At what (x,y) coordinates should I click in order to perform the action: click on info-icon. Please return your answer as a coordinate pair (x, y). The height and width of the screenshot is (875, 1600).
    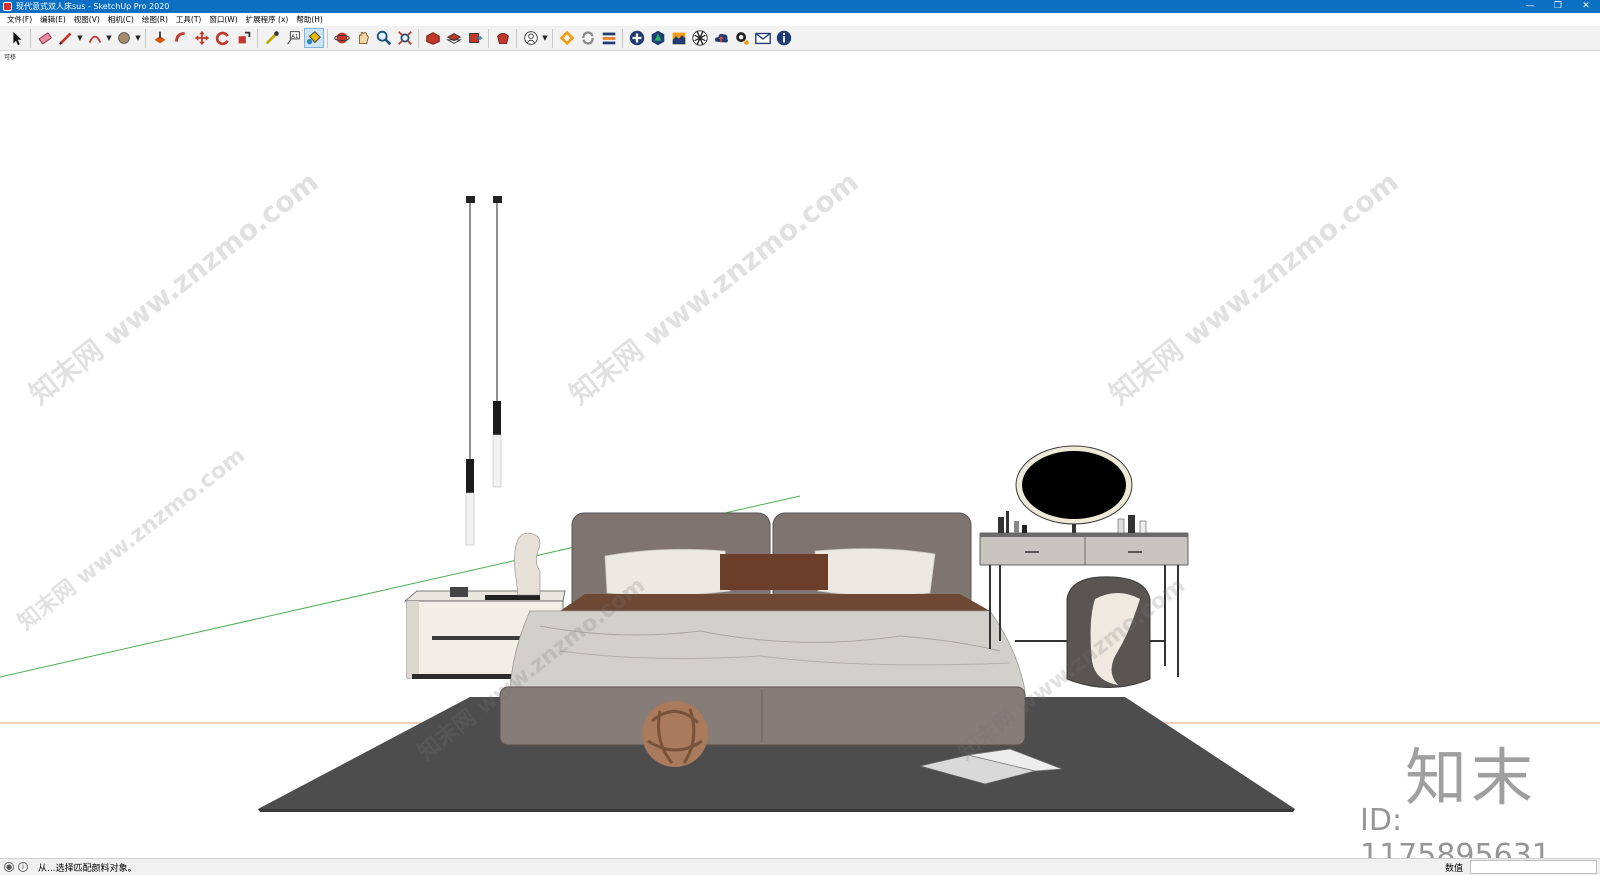
    Looking at the image, I should click on (784, 38).